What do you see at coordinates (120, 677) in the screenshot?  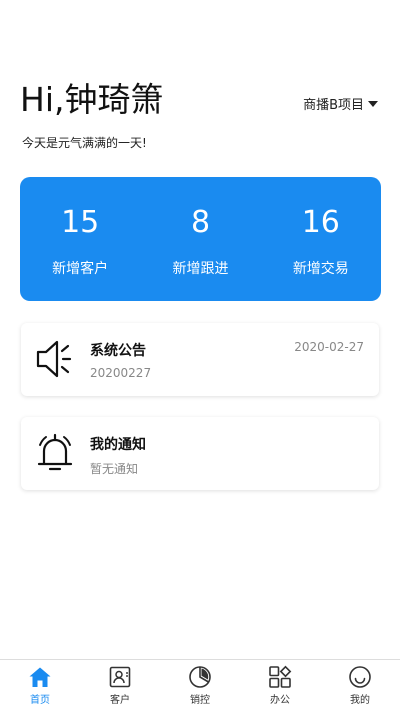 I see `contact-card-icon` at bounding box center [120, 677].